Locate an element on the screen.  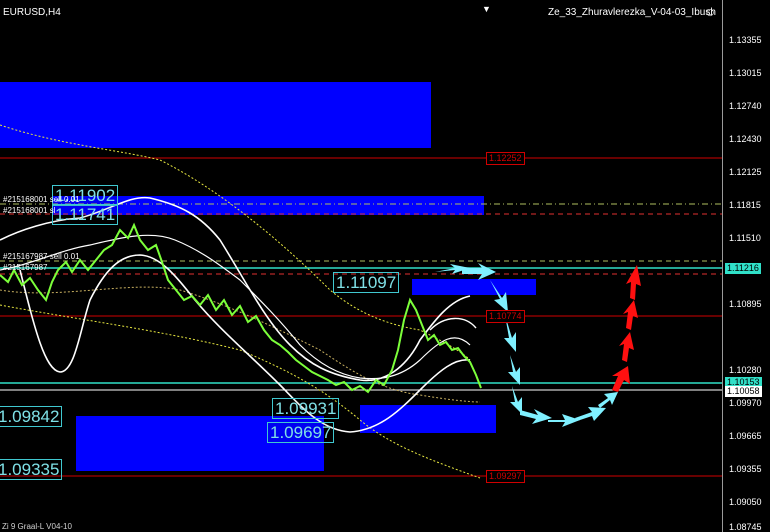
level-label-mid: 1.10774 is located at coordinates (505, 316).